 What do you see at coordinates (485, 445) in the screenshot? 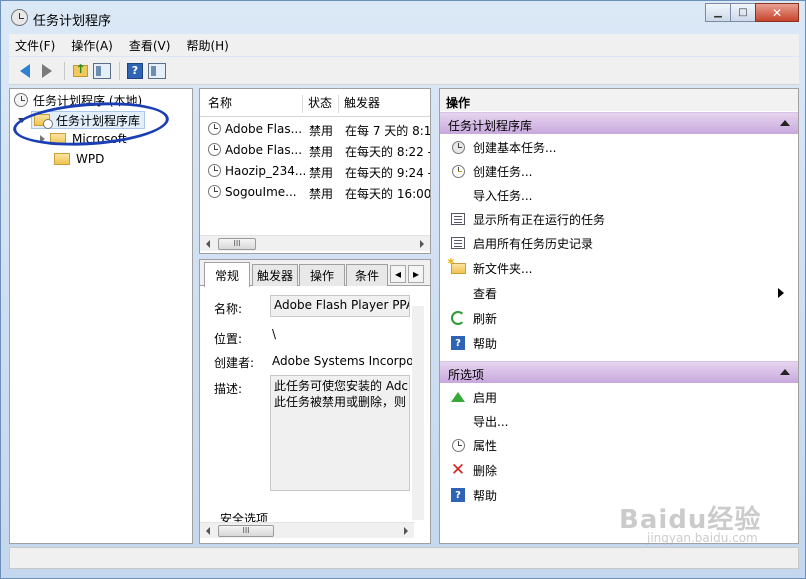
I see `action-label: 属性` at bounding box center [485, 445].